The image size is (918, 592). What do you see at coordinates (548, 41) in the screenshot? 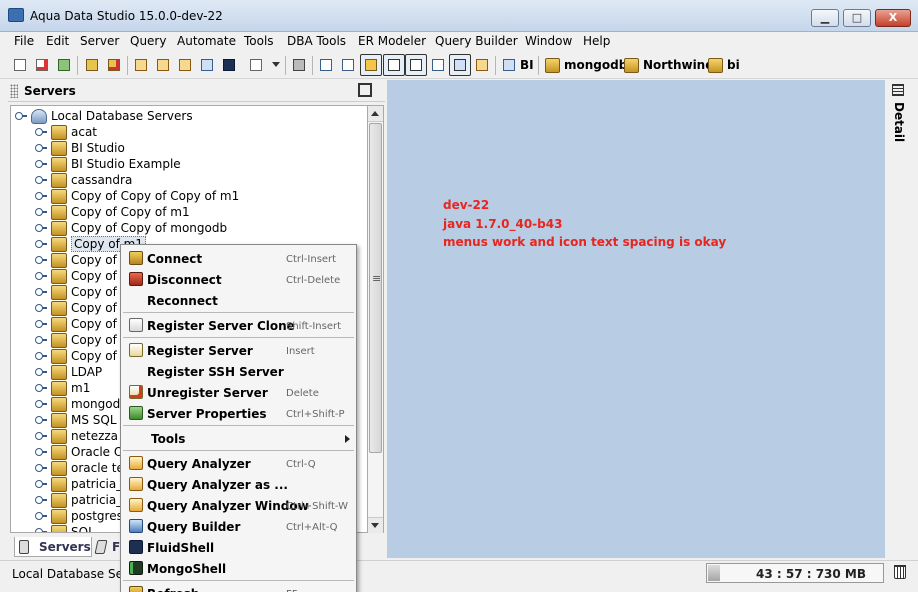
I see `menu-window: Window` at bounding box center [548, 41].